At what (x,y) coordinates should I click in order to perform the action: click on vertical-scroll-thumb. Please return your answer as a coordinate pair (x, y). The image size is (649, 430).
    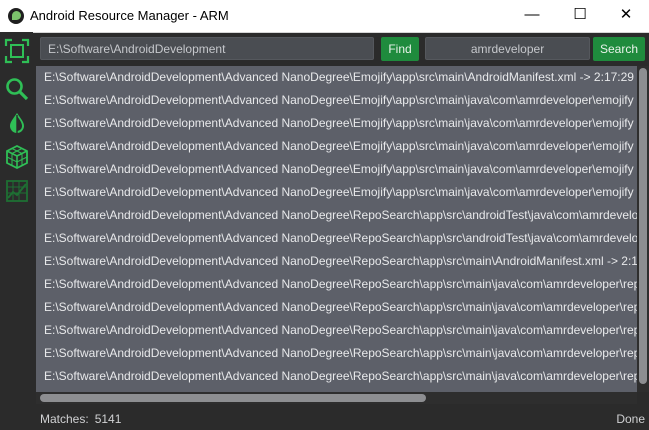
    Looking at the image, I should click on (643, 226).